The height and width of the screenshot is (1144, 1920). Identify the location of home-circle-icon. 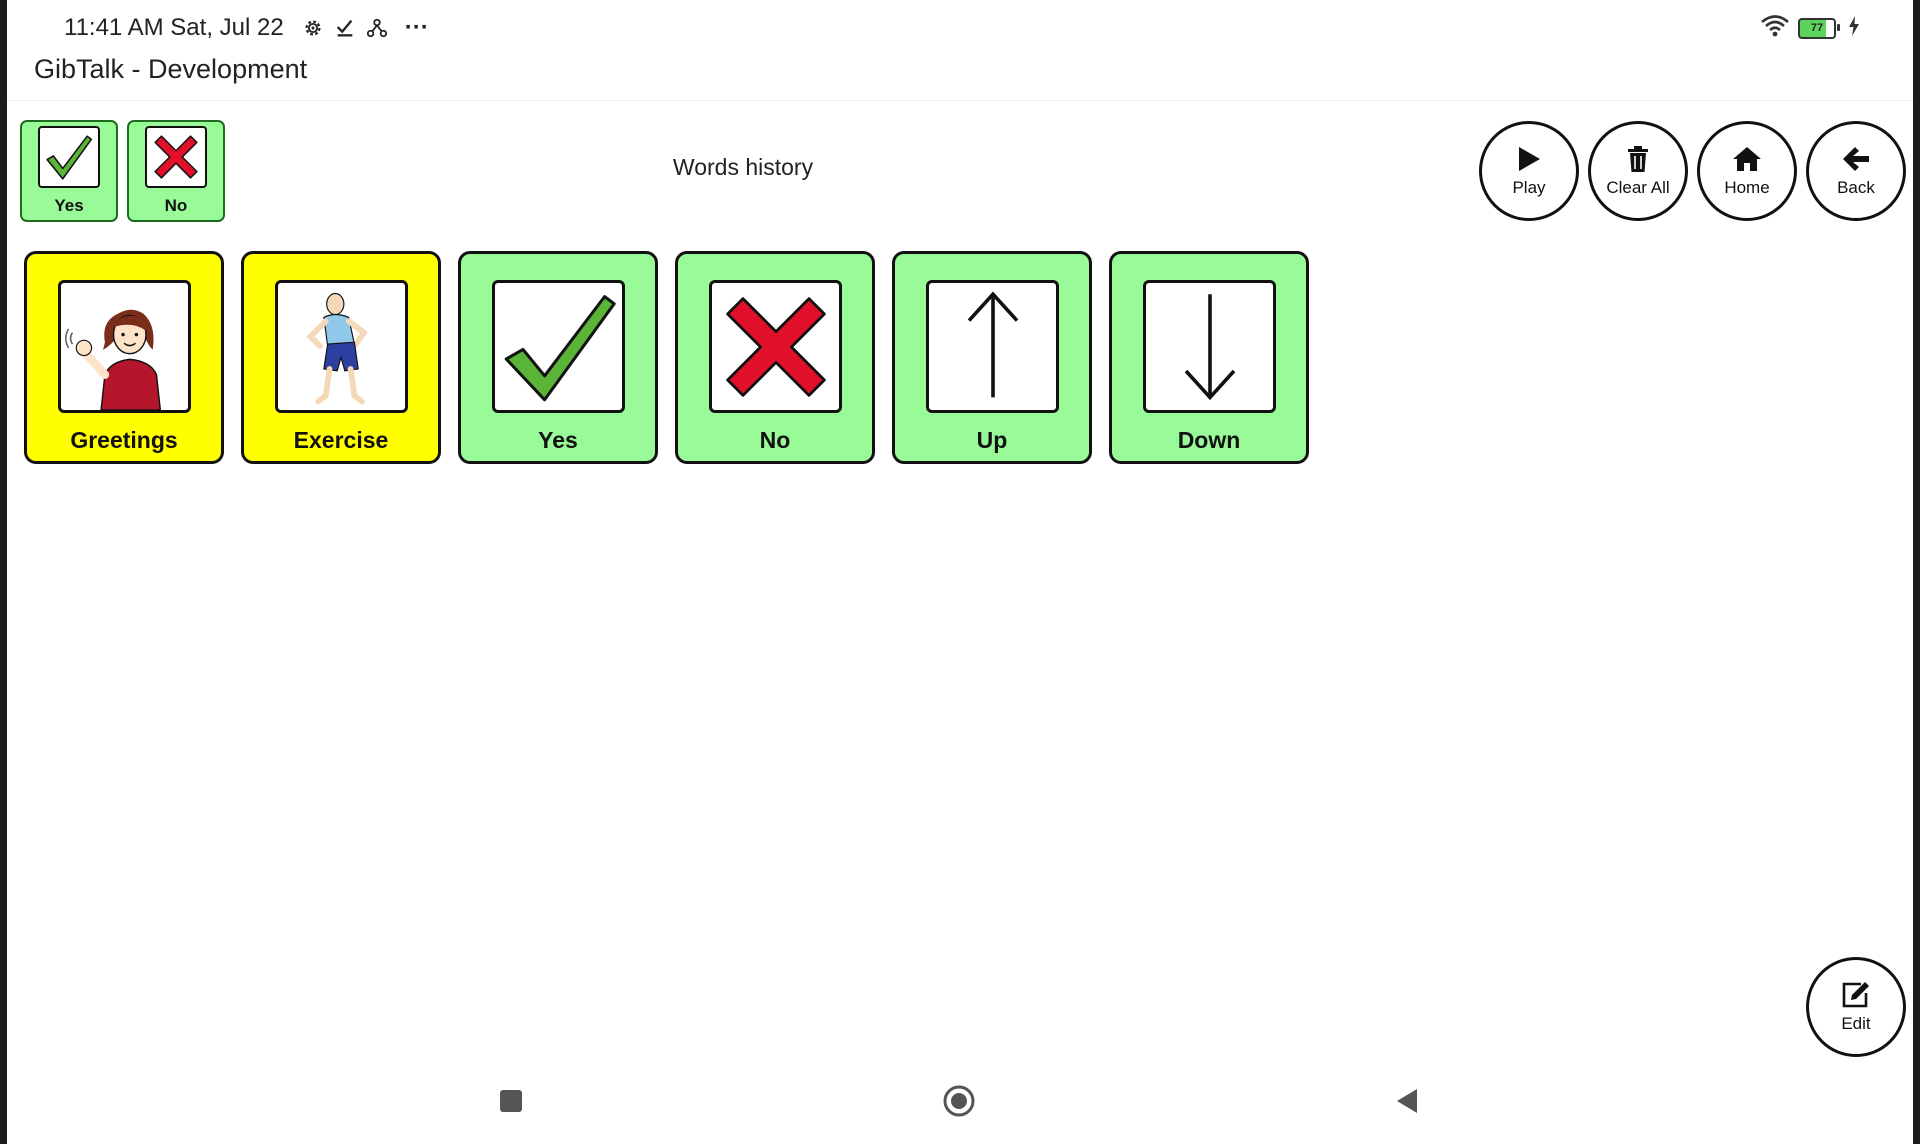
(959, 1103).